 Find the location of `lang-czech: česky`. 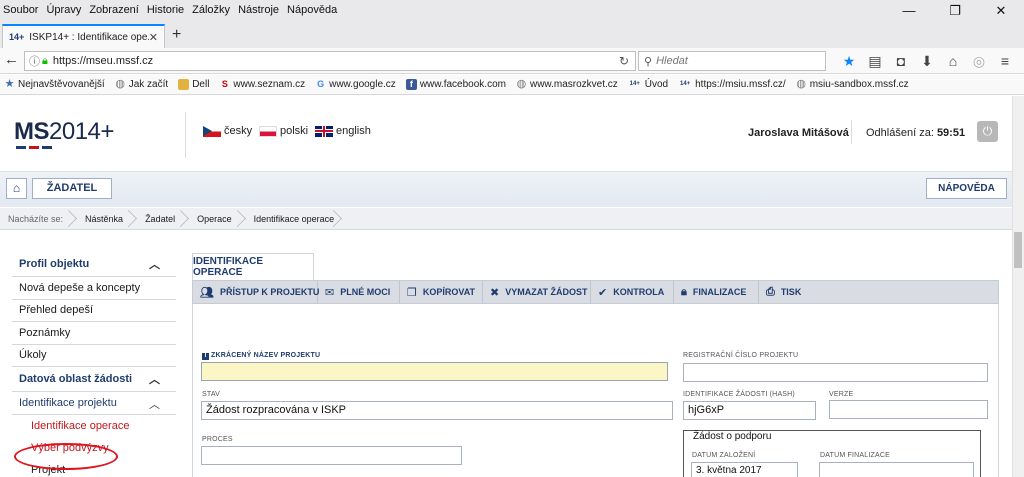

lang-czech: česky is located at coordinates (227, 131).